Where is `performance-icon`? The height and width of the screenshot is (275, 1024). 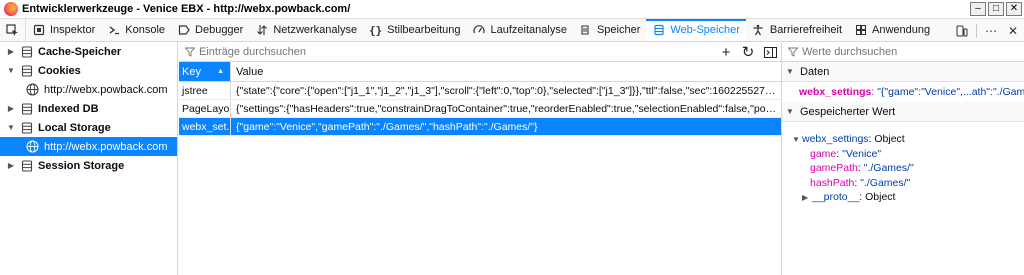 performance-icon is located at coordinates (479, 30).